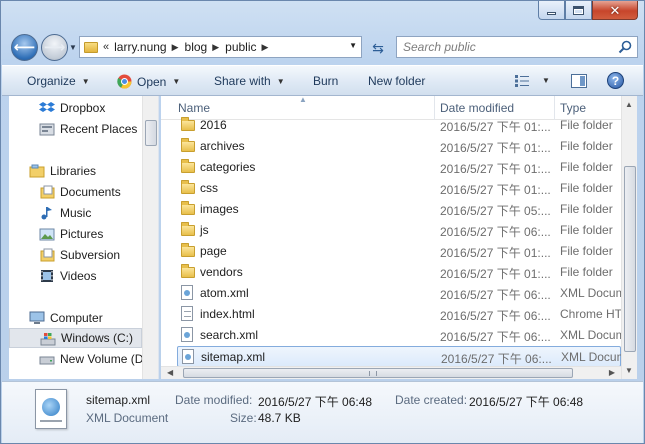 This screenshot has width=645, height=444. I want to click on file-name: page, so click(213, 251).